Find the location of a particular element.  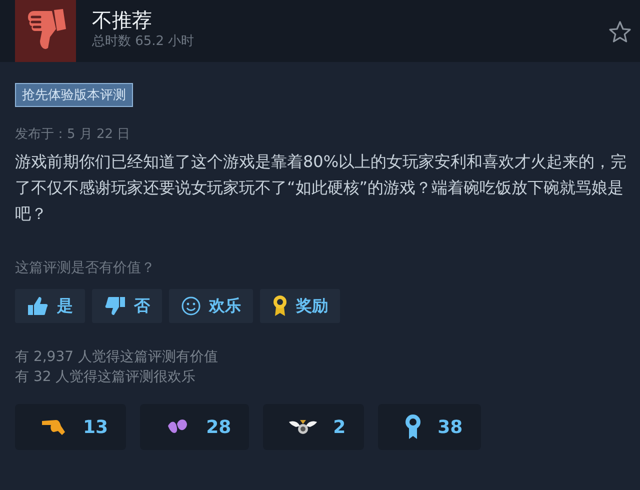

award-count: 13 is located at coordinates (95, 427).